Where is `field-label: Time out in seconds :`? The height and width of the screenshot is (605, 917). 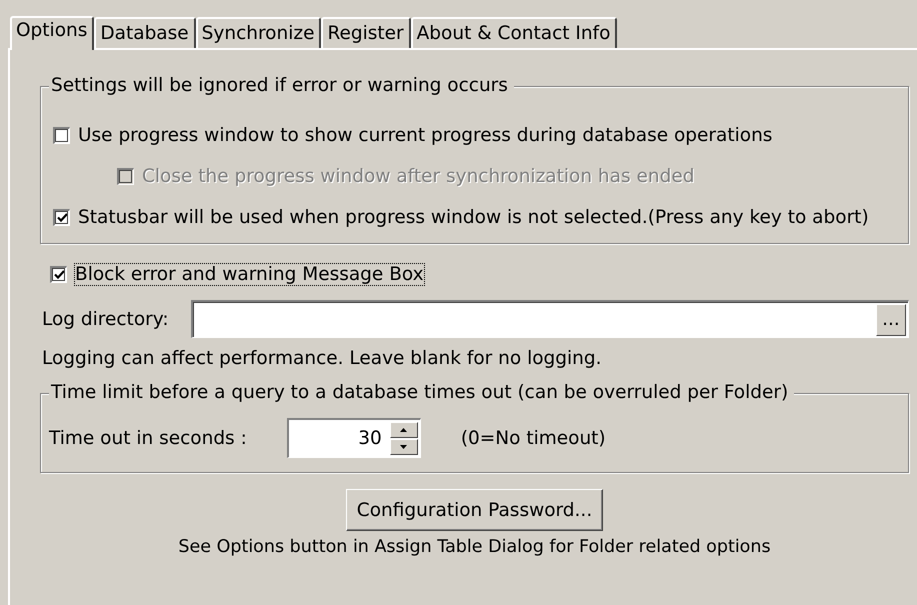 field-label: Time out in seconds : is located at coordinates (148, 438).